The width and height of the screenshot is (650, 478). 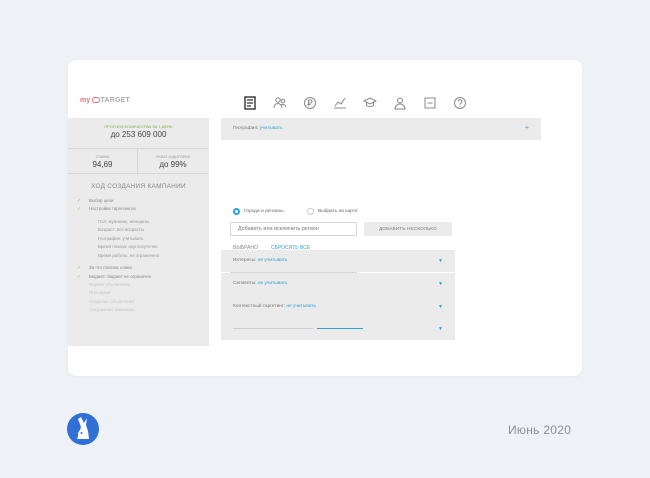 What do you see at coordinates (138, 126) in the screenshot?
I see `forecast-label: ПРОГНОЗ КОЛИЧЕСТВА ЗА 1 ДЕНЬ` at bounding box center [138, 126].